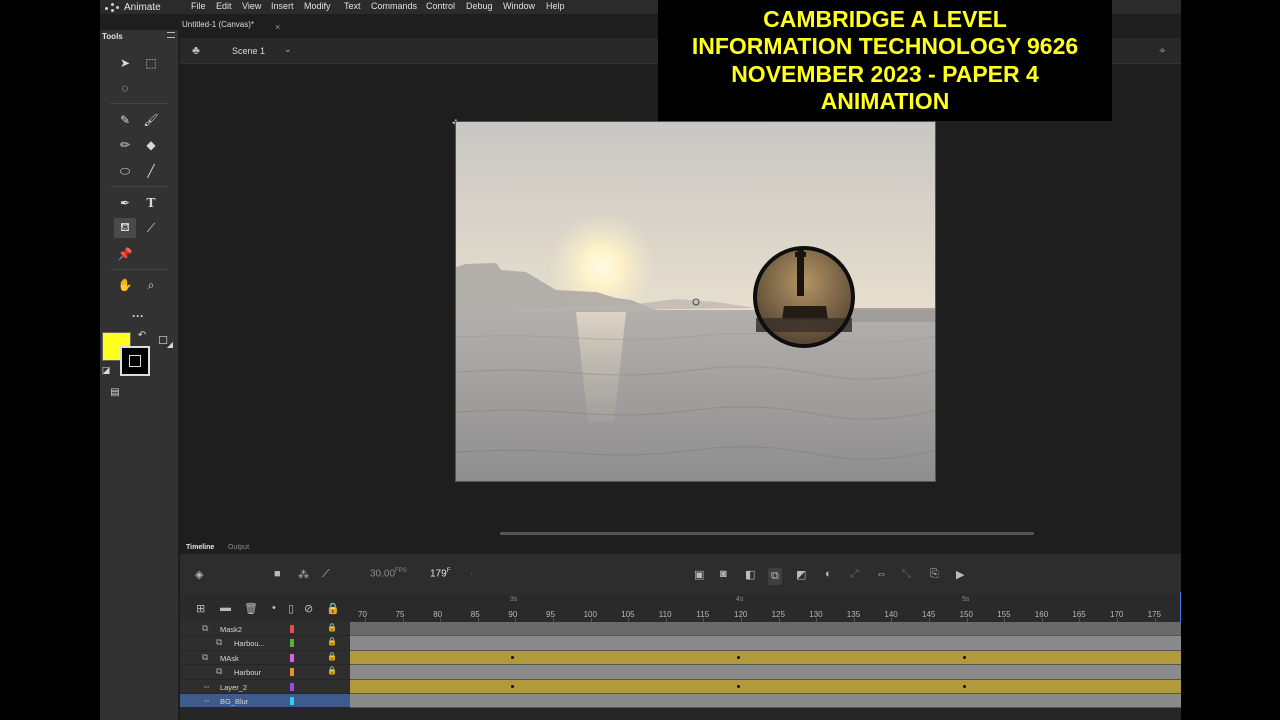  Describe the element at coordinates (151, 171) in the screenshot. I see `line-tool-icon: ╱` at that location.